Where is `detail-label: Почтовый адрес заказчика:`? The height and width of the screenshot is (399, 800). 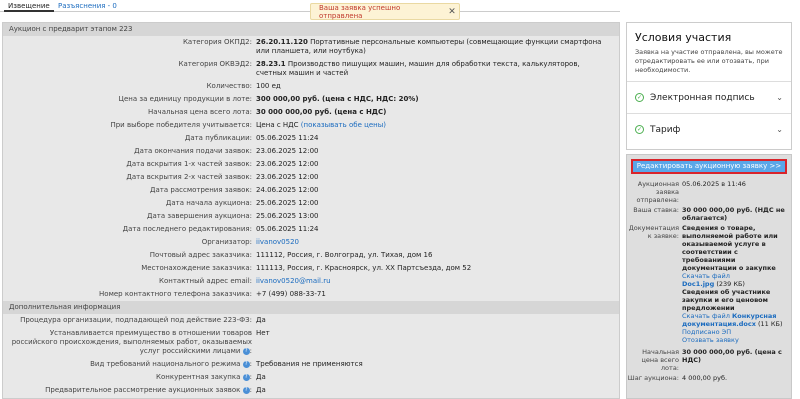
detail-label: Почтовый адрес заказчика: is located at coordinates (200, 255).